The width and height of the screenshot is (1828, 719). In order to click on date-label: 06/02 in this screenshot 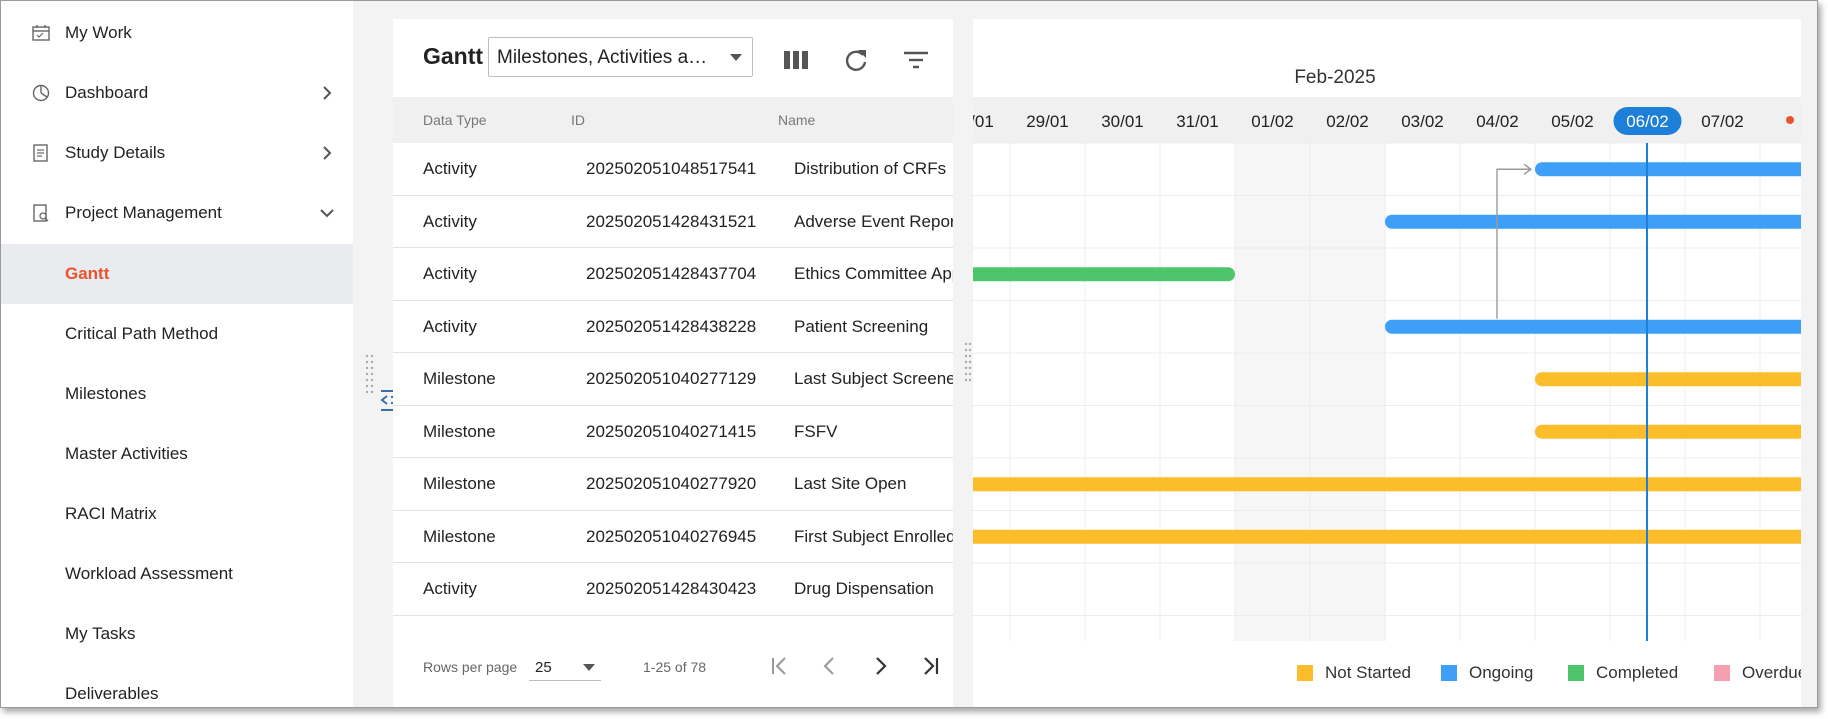, I will do `click(1647, 121)`.